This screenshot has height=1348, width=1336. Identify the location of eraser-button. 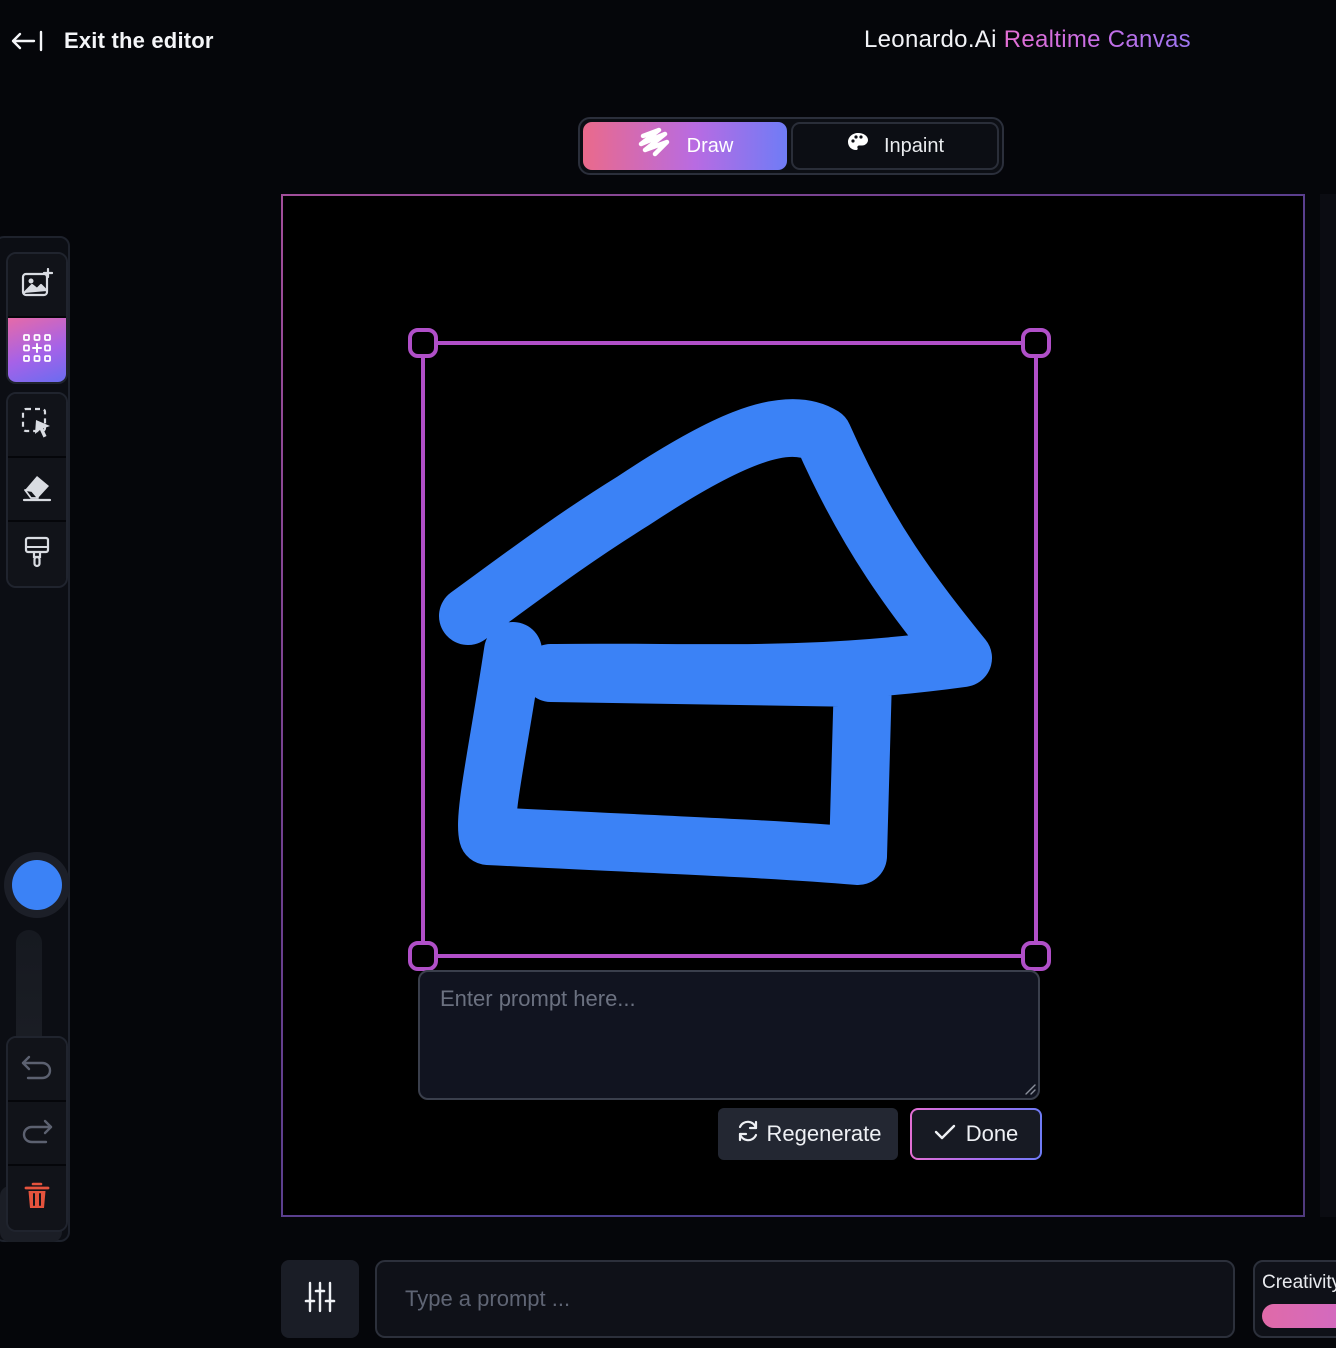
(37, 490).